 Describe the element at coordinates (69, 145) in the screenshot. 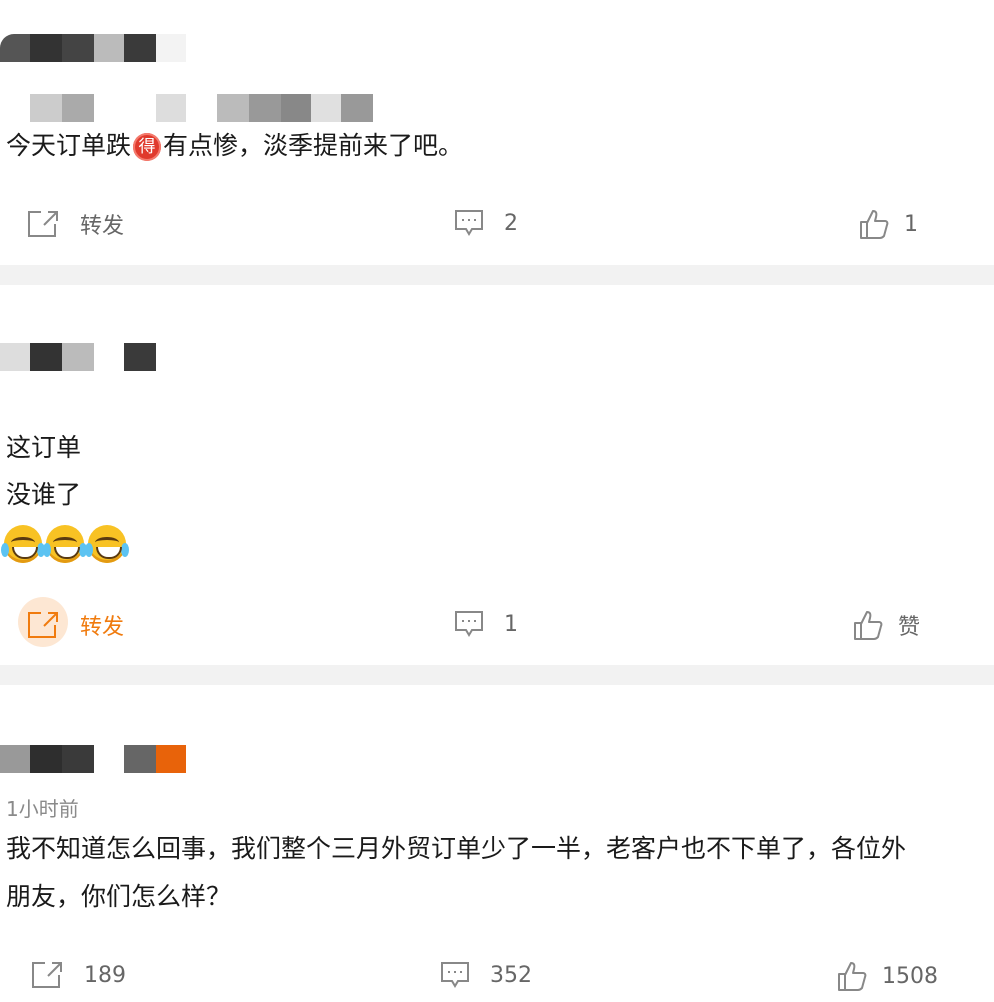

I see `post-text-part: 今天订单跌` at that location.